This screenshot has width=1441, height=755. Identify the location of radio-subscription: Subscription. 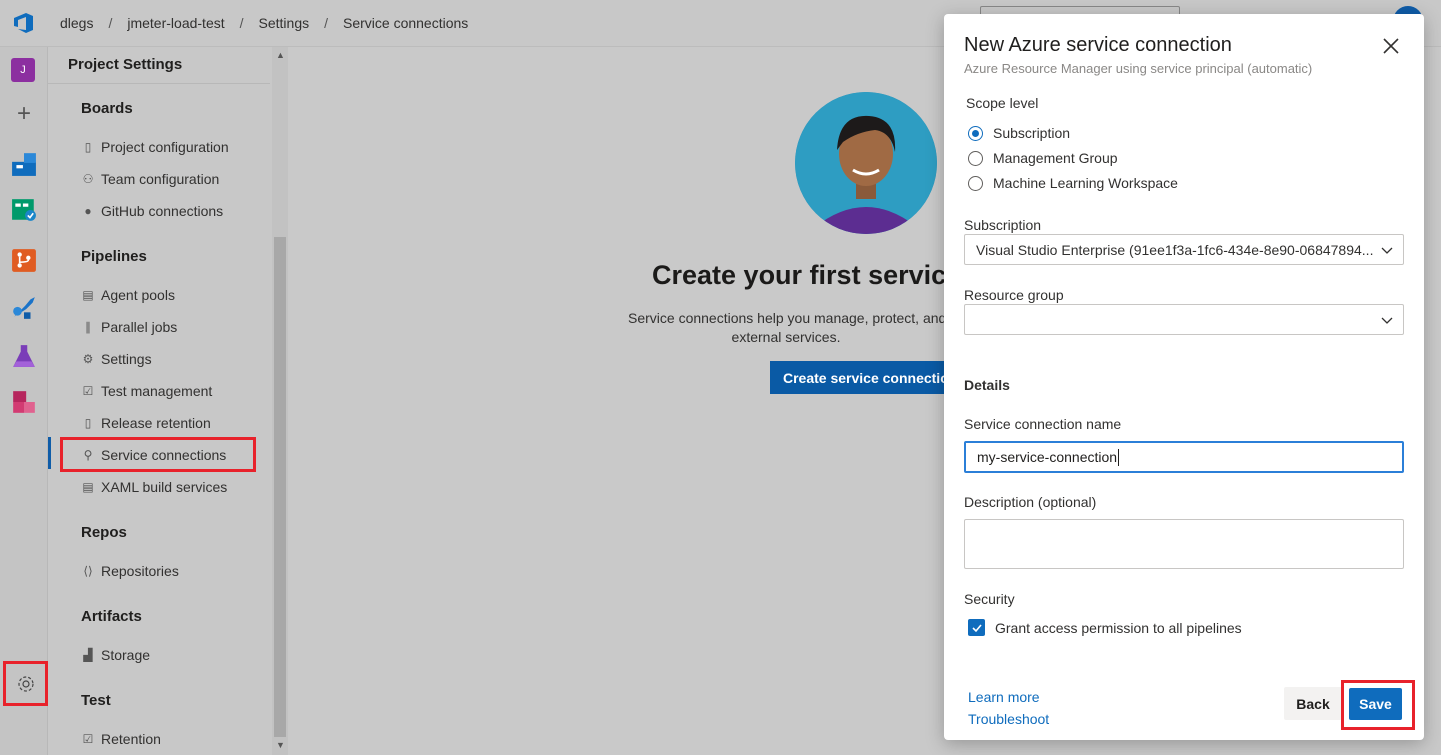
(1019, 133).